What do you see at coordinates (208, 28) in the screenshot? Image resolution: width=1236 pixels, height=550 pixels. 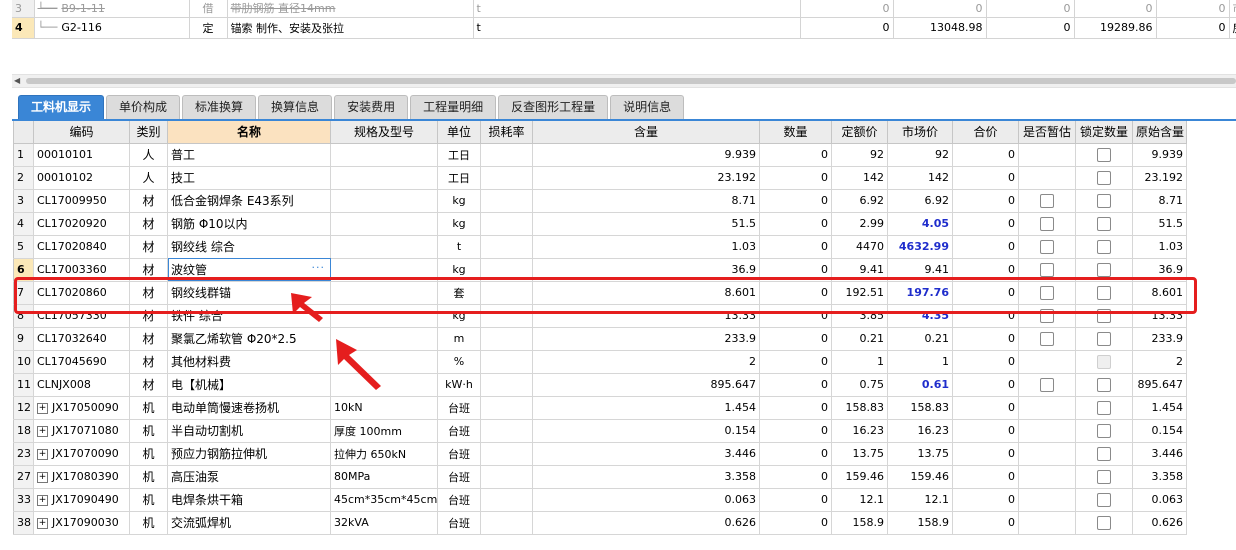 I see `quota-type: 定` at bounding box center [208, 28].